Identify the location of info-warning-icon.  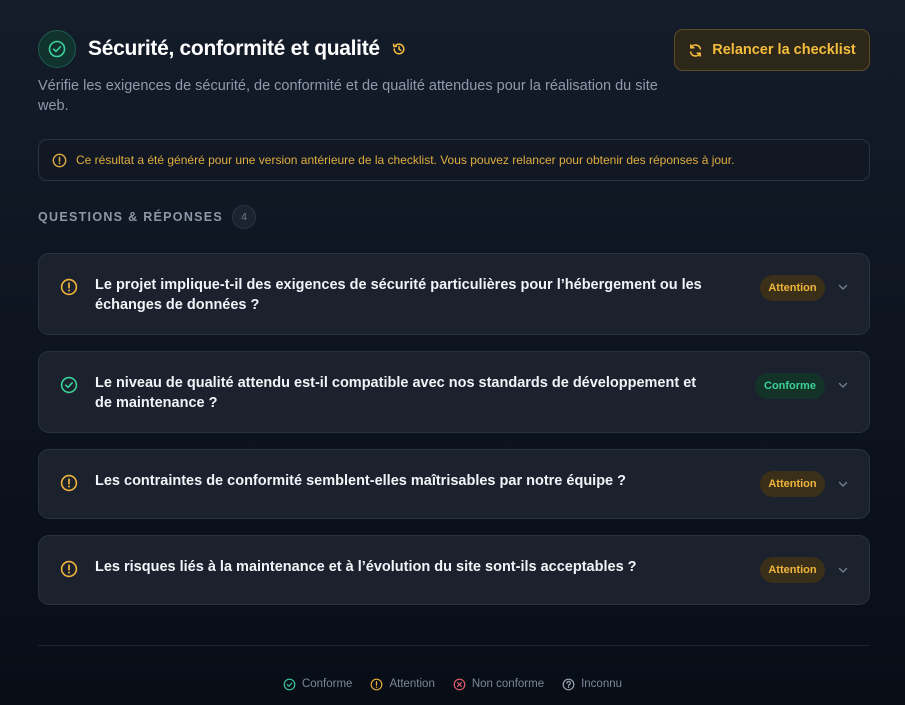
(59, 160).